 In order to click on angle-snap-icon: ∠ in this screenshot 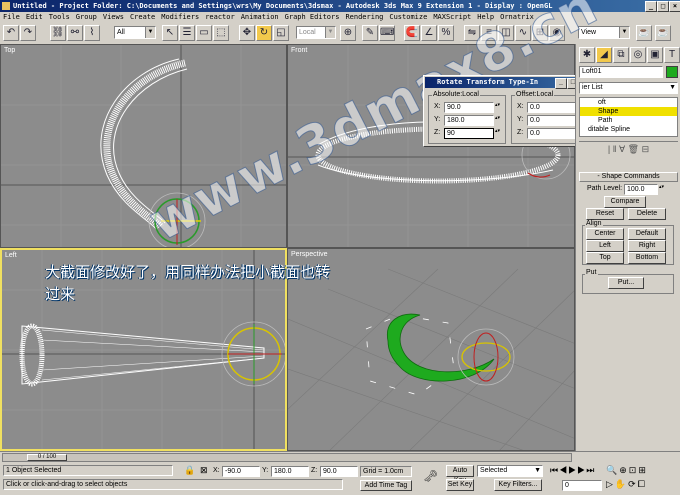, I will do `click(429, 33)`.